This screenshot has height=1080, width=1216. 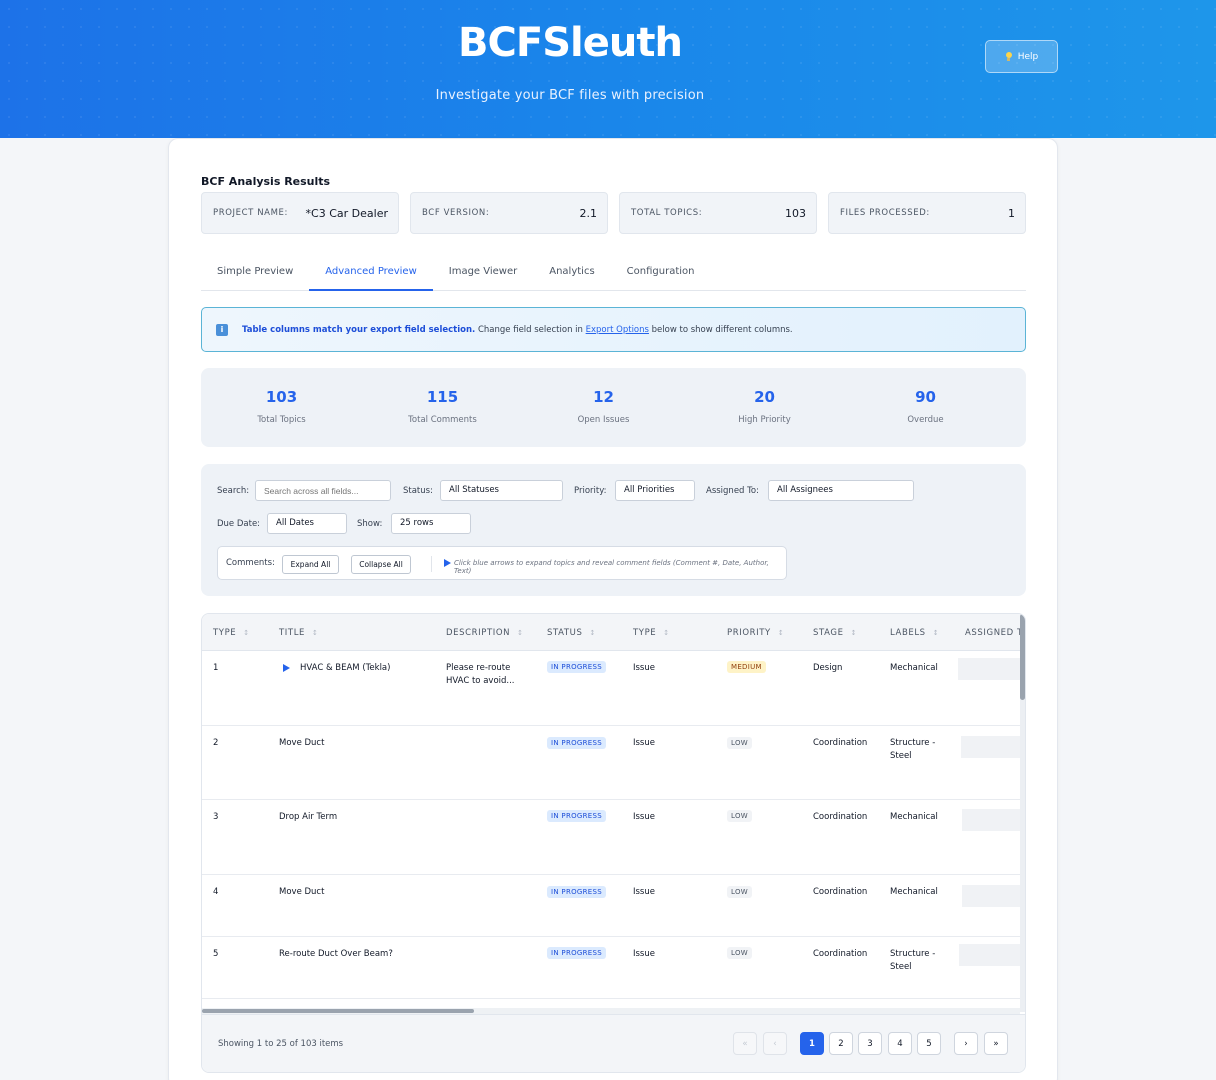 I want to click on stat-value: 1, so click(x=1011, y=213).